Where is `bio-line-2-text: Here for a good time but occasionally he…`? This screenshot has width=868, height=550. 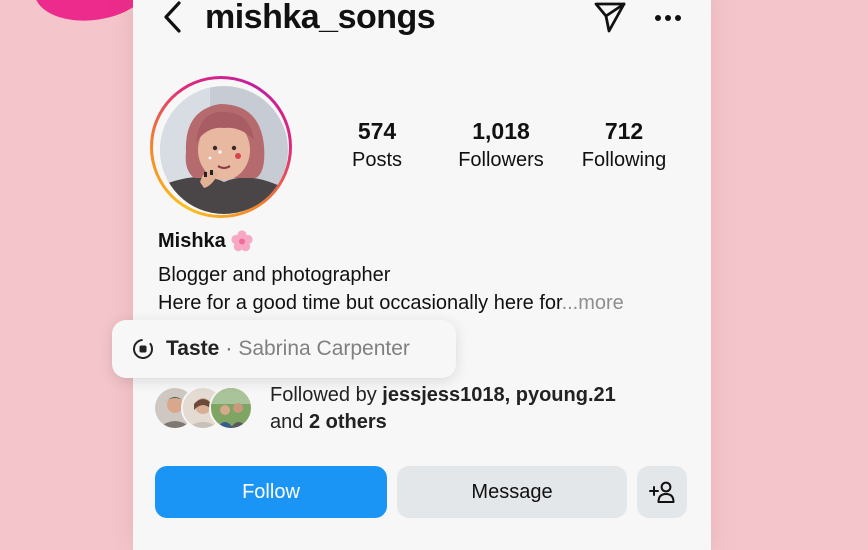
bio-line-2-text: Here for a good time but occasionally he… is located at coordinates (360, 303).